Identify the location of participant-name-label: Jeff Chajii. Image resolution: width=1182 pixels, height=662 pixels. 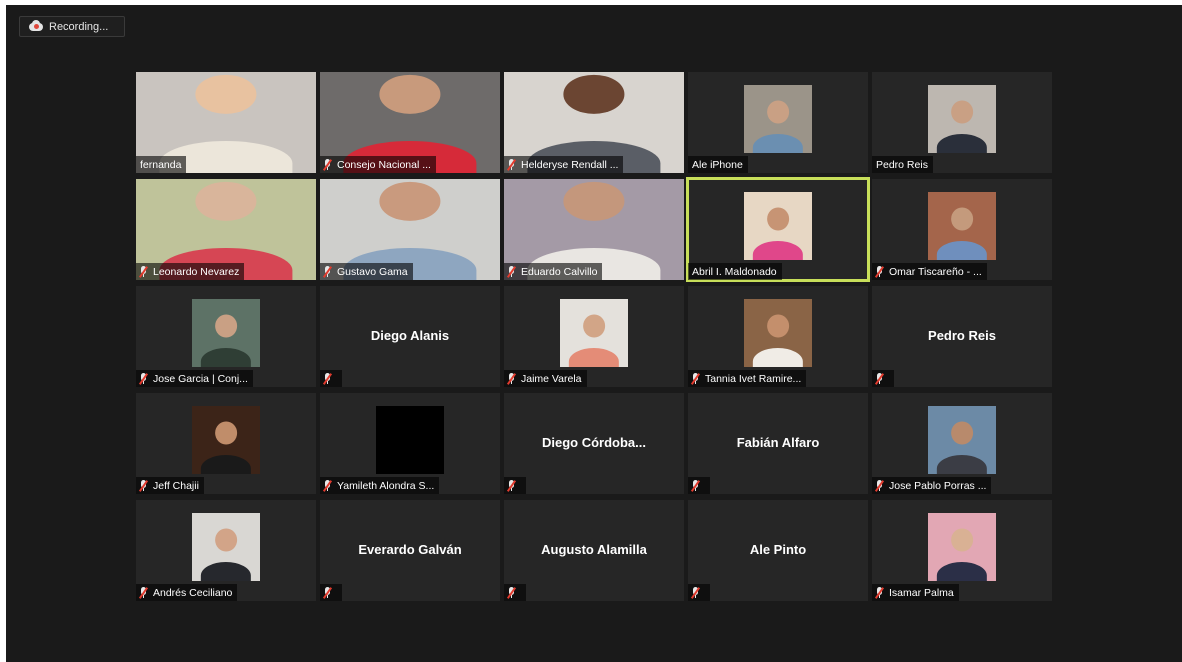
(170, 485).